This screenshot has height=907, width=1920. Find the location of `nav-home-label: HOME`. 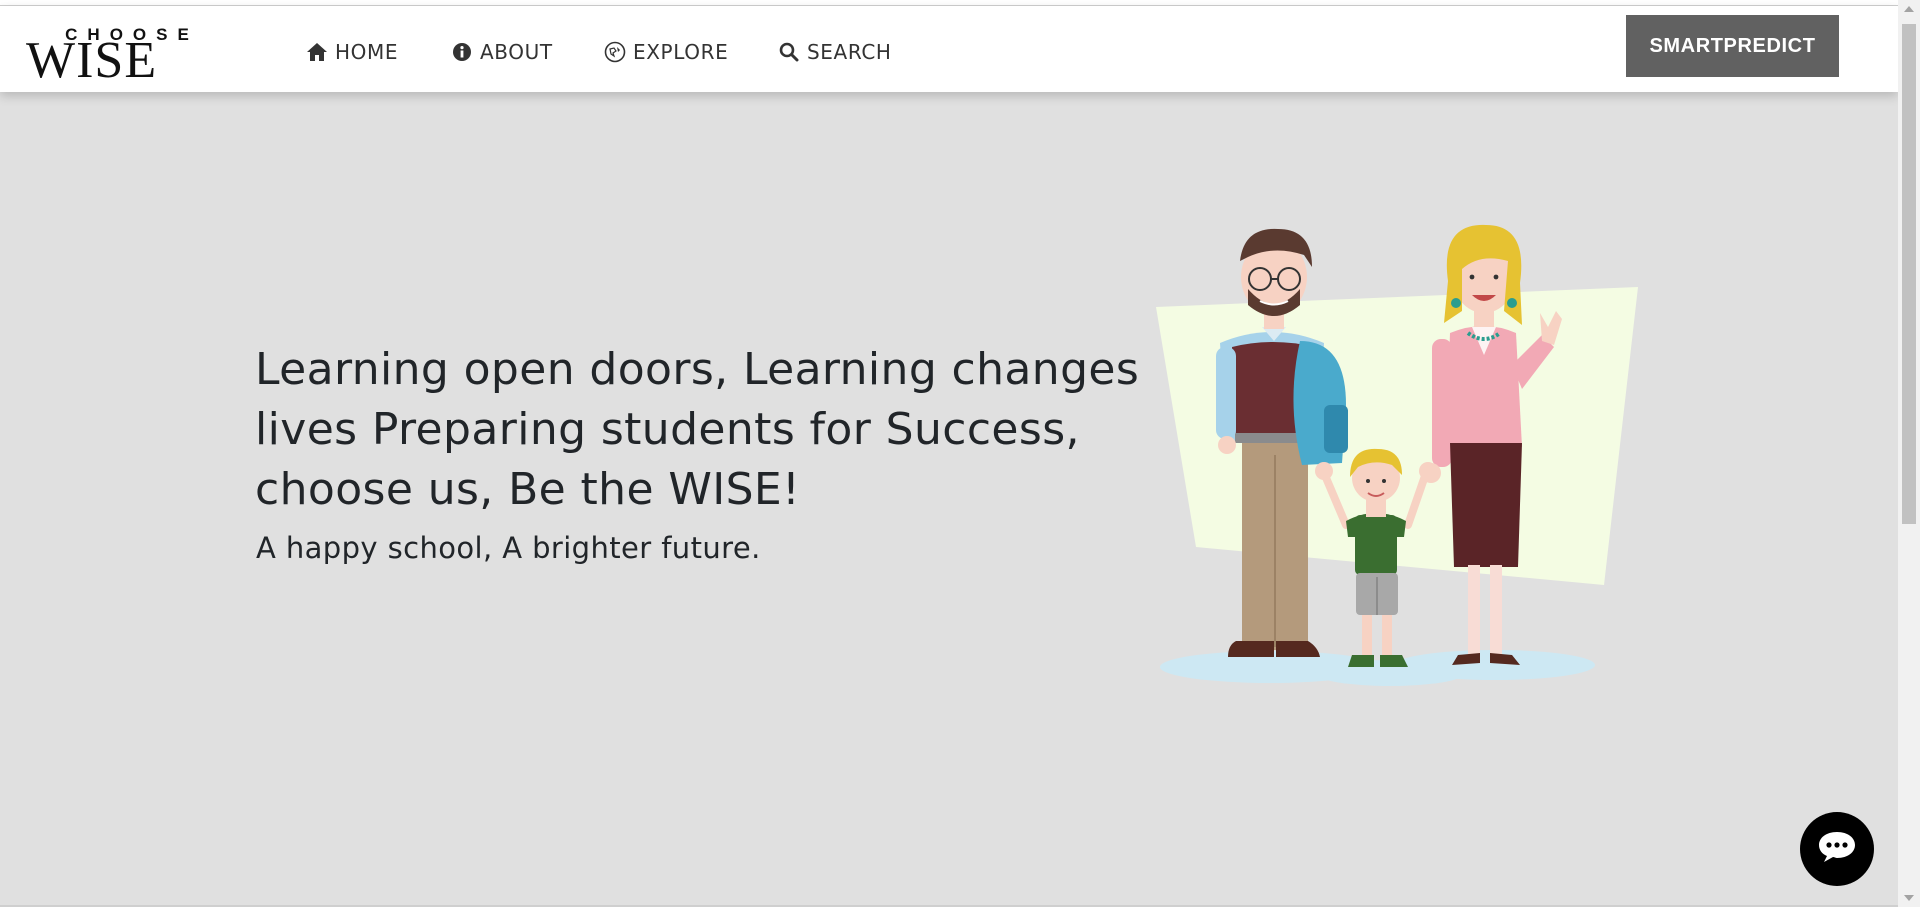

nav-home-label: HOME is located at coordinates (367, 52).